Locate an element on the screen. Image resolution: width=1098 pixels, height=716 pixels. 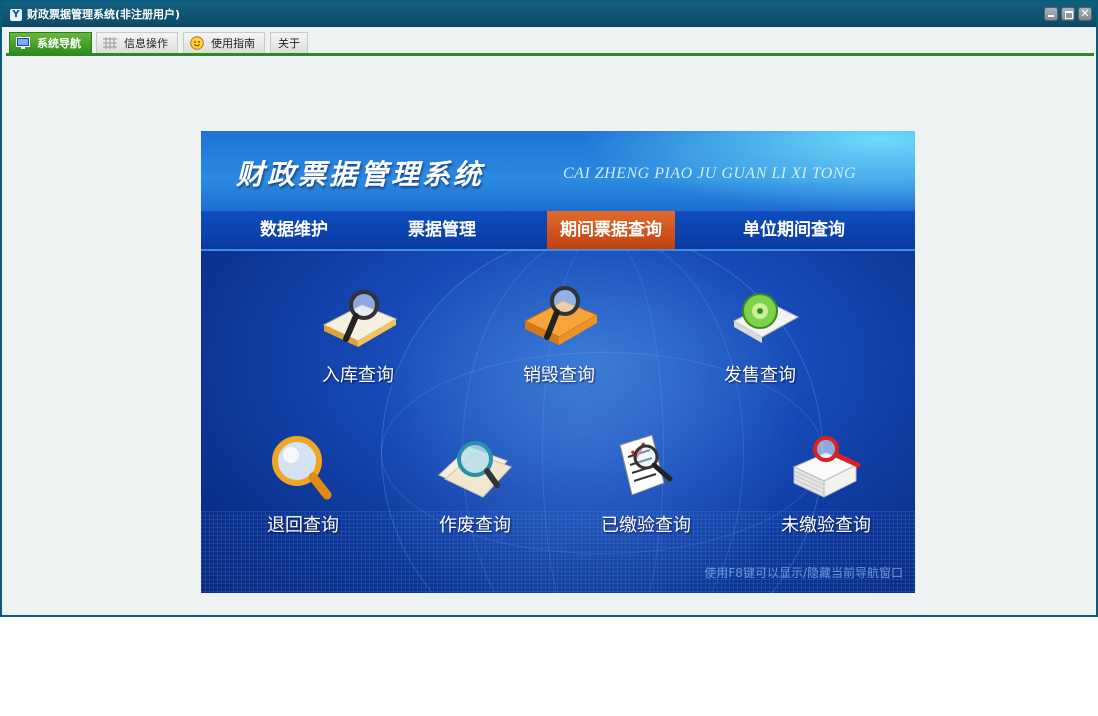
app-logo-icon: Y is located at coordinates (16, 15).